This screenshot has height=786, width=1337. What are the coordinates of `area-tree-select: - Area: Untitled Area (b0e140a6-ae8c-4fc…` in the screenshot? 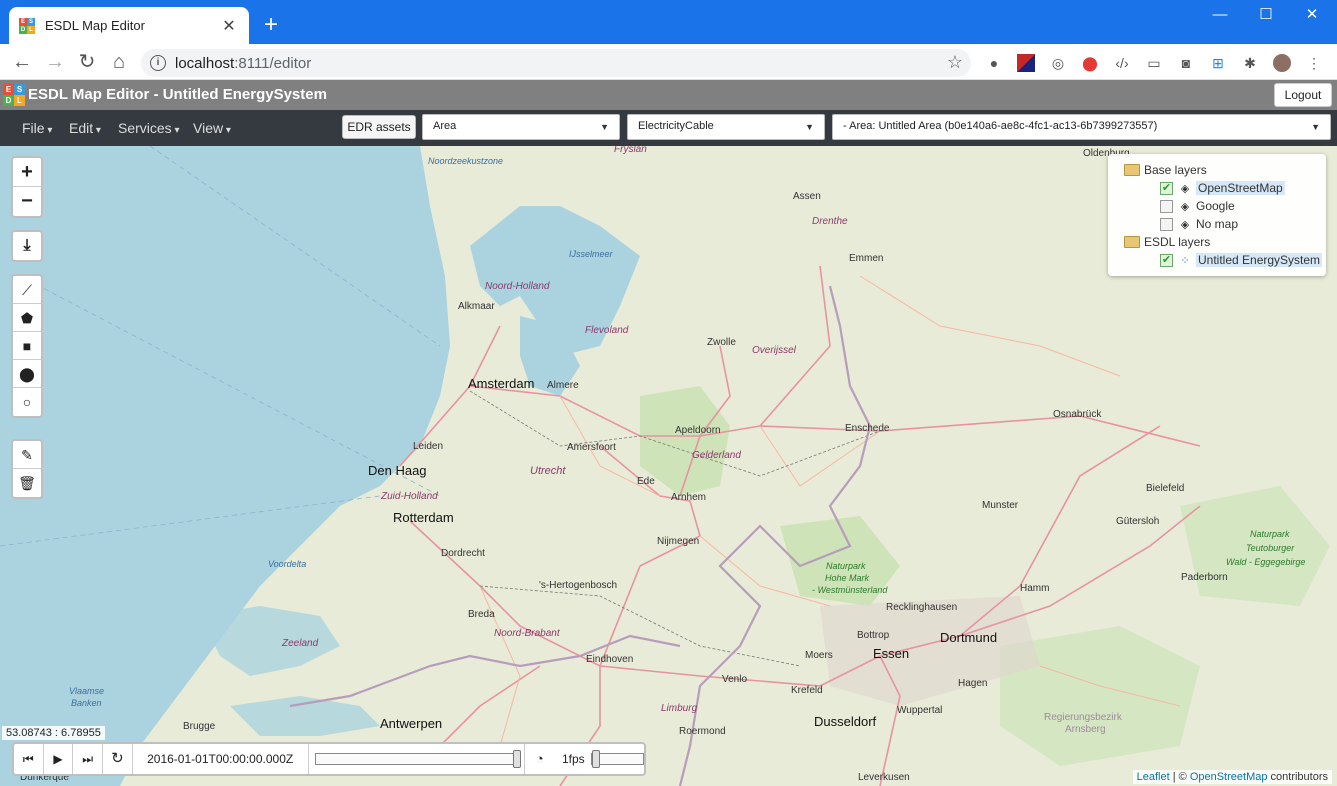 It's located at (1081, 127).